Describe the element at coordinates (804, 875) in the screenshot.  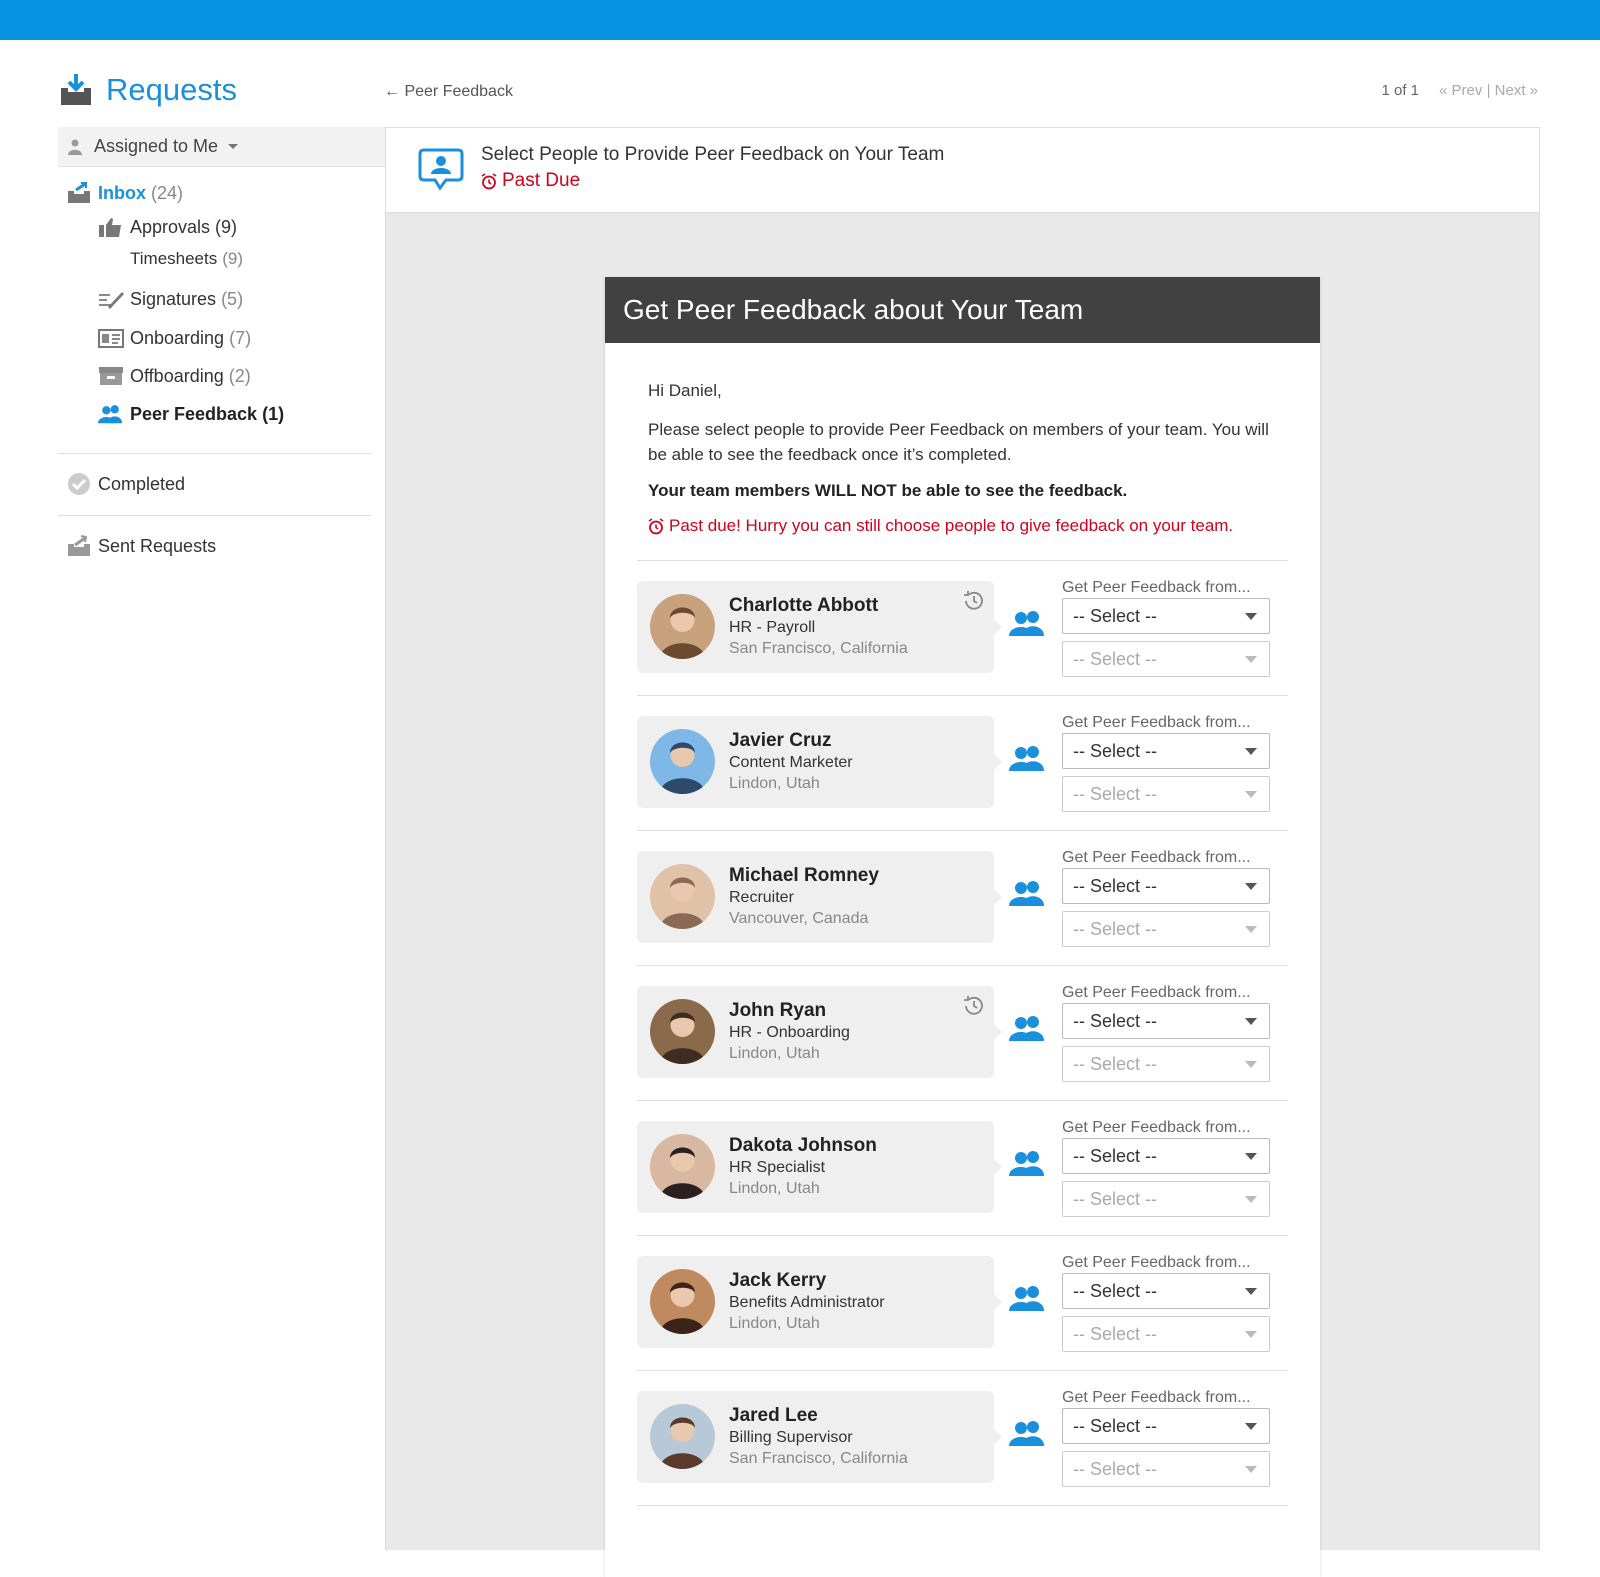
I see `member-name: Michael Romney` at that location.